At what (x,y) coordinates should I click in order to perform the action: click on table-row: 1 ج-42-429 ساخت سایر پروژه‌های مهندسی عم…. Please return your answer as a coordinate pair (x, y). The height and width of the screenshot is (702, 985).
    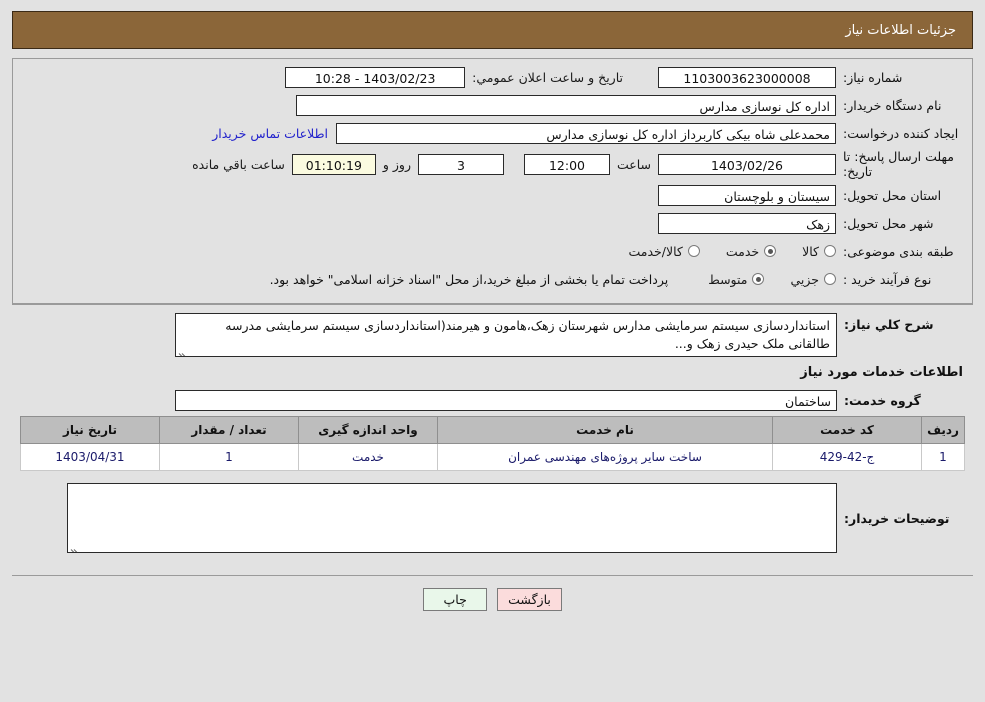
    Looking at the image, I should click on (492, 457).